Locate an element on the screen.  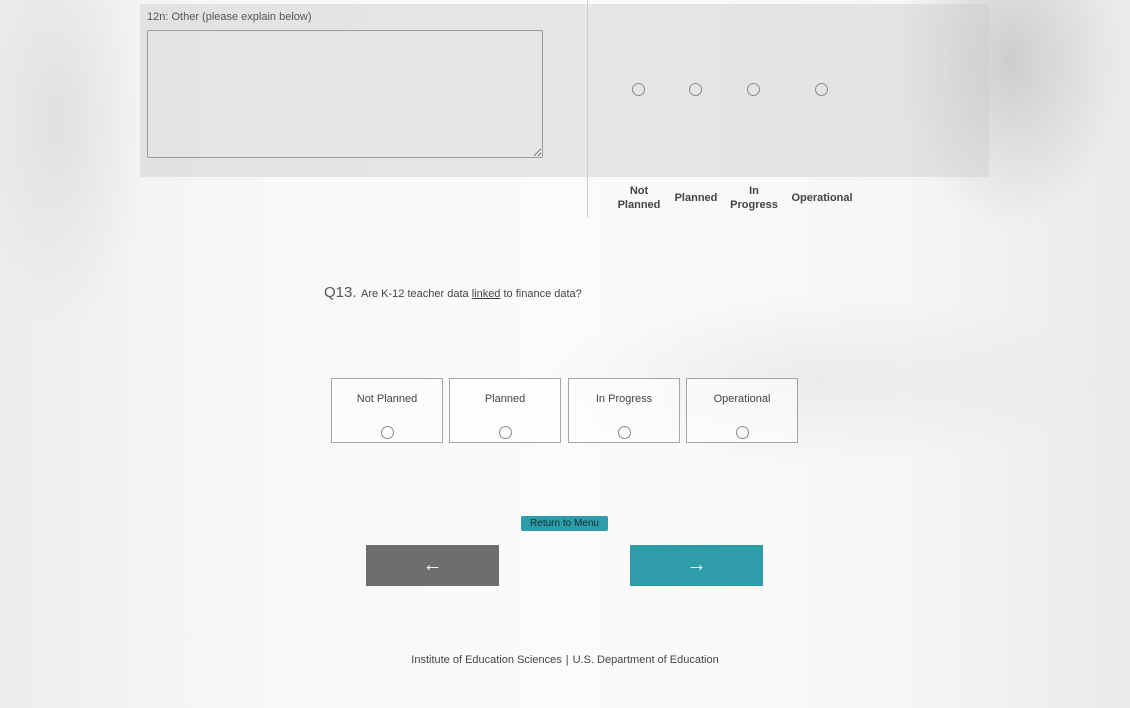
other-explanation-textarea is located at coordinates (345, 94).